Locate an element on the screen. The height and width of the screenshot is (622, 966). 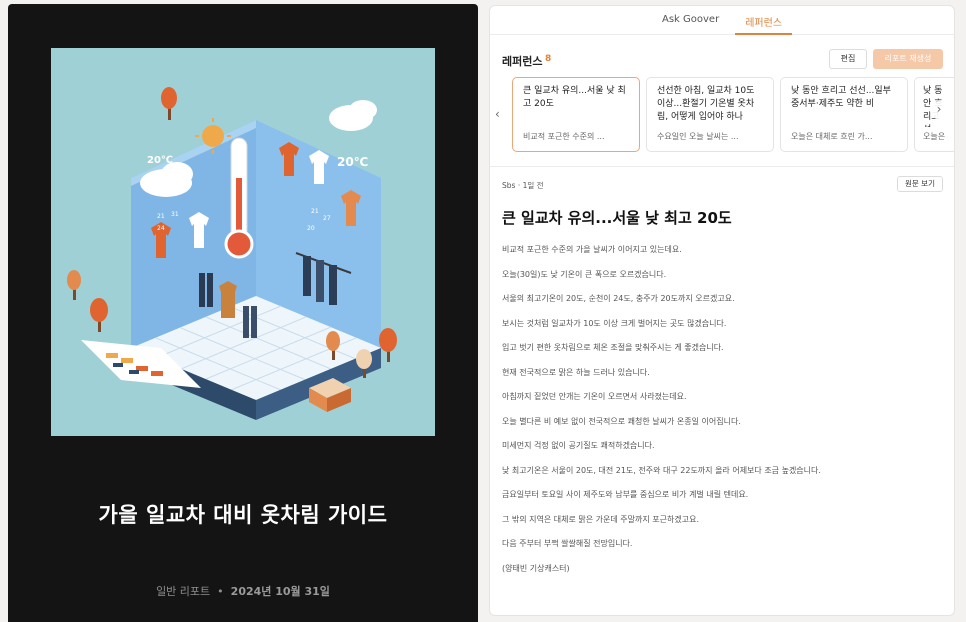
article-paragraph: 미세먼지 걱정 없이 공기질도 쾌적하겠습니다. is located at coordinates (578, 445).